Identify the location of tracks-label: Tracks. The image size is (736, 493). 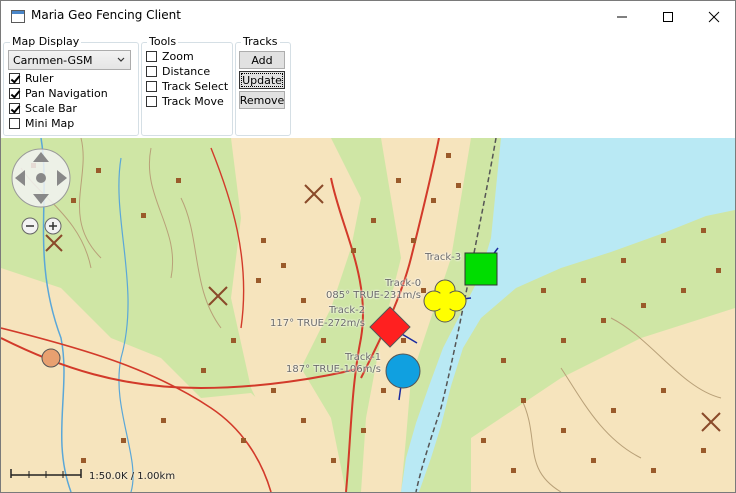
(260, 41).